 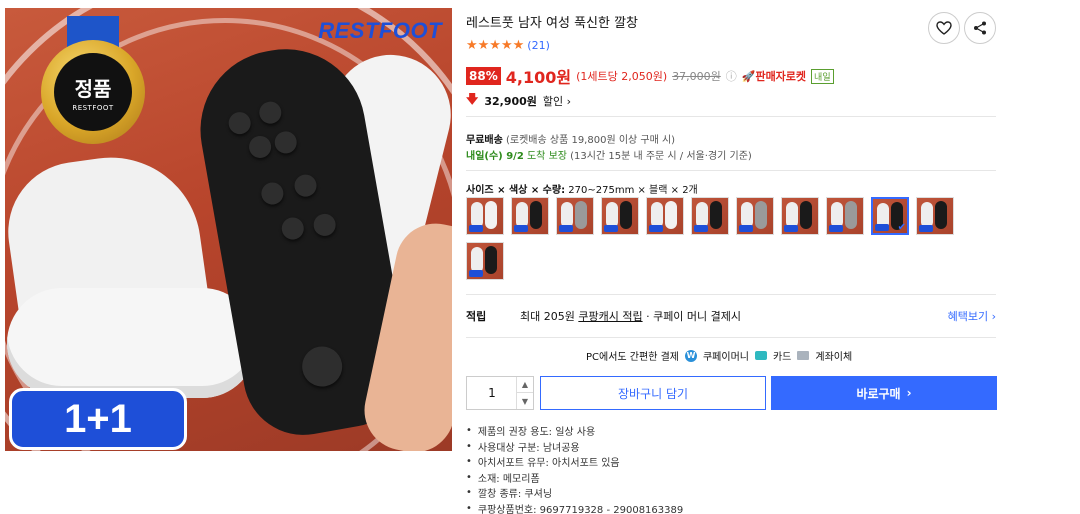 What do you see at coordinates (570, 138) in the screenshot?
I see `free-shipping-info: 무료배송 (로켓배송 상품 19,800원 이상 구매 시)` at bounding box center [570, 138].